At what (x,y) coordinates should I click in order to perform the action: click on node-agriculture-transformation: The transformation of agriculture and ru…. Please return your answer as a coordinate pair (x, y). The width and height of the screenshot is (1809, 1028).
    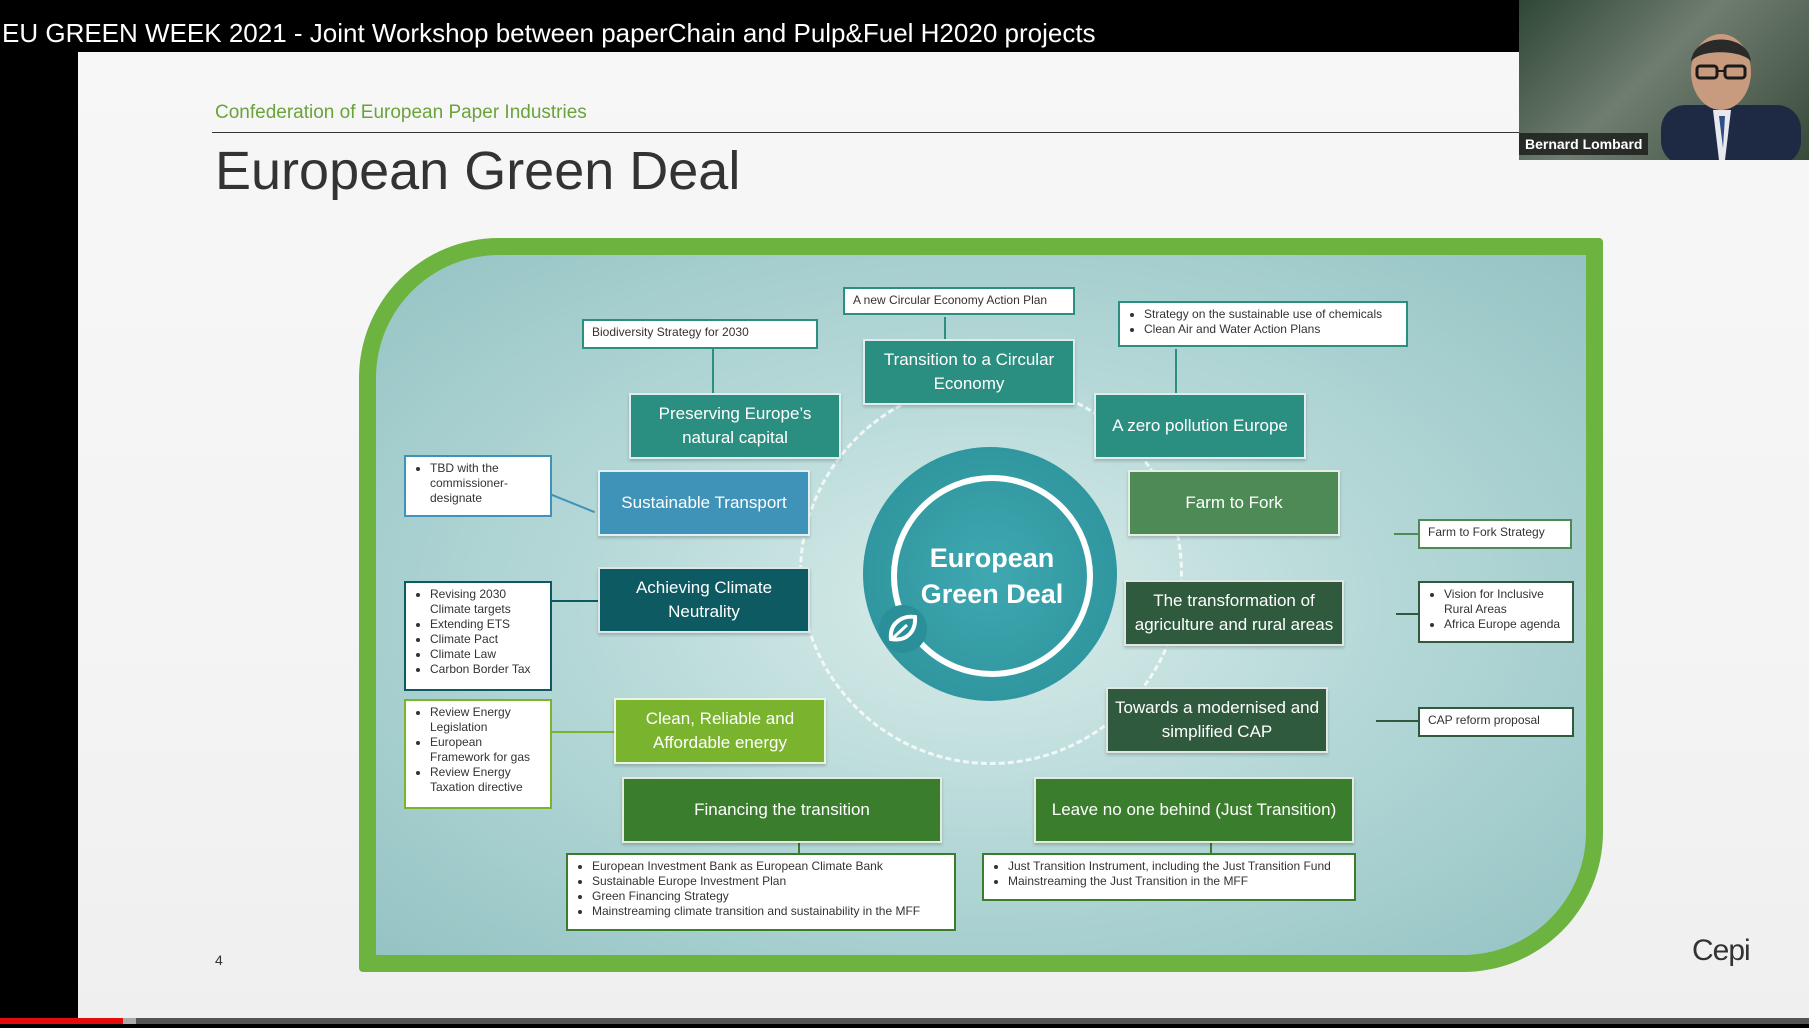
    Looking at the image, I should click on (1234, 613).